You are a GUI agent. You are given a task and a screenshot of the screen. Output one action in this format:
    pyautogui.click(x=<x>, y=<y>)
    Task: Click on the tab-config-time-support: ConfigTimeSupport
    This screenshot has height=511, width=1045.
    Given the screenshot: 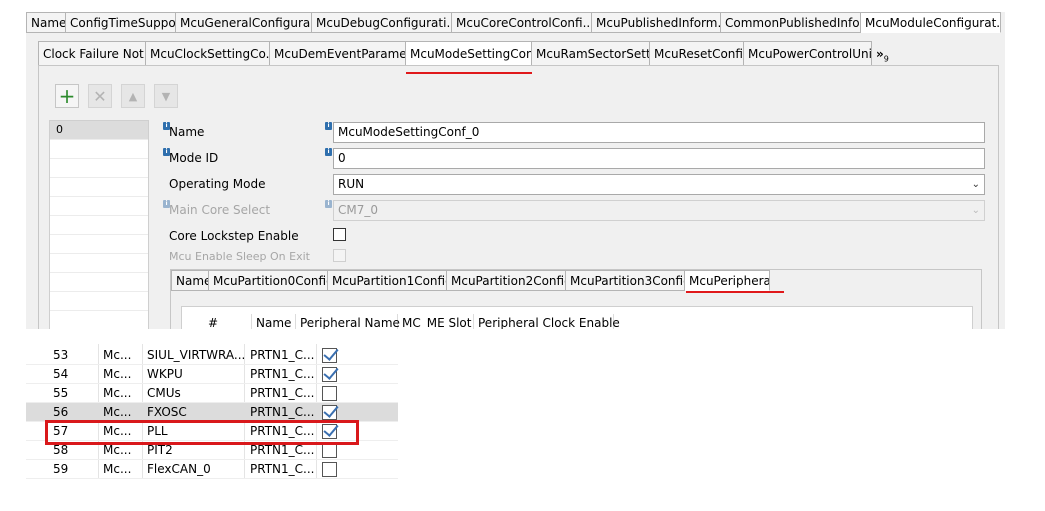 What is the action you would take?
    pyautogui.click(x=121, y=22)
    